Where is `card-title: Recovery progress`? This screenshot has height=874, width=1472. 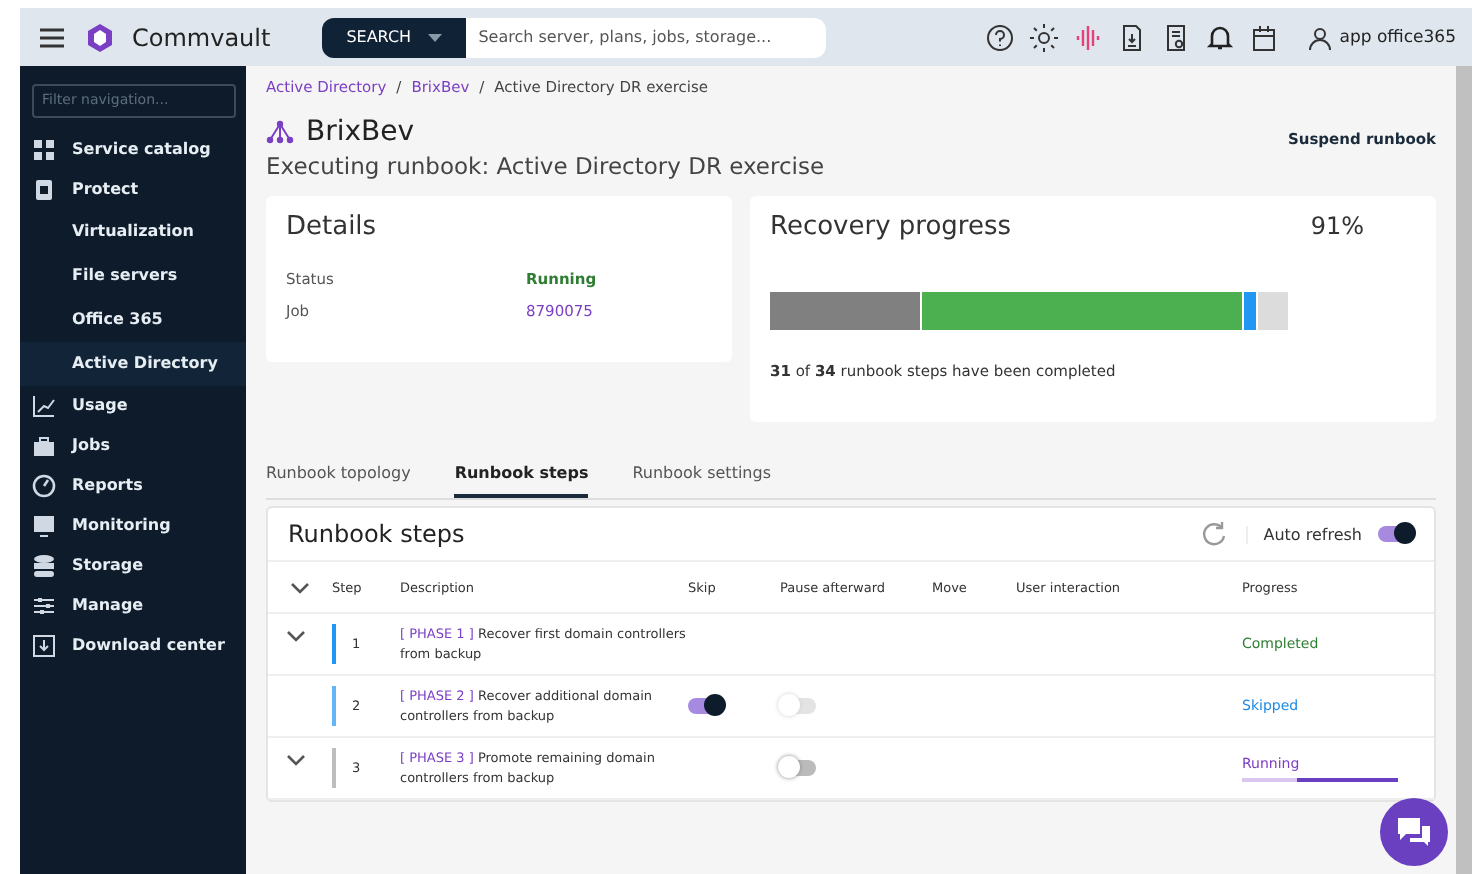
card-title: Recovery progress is located at coordinates (891, 227).